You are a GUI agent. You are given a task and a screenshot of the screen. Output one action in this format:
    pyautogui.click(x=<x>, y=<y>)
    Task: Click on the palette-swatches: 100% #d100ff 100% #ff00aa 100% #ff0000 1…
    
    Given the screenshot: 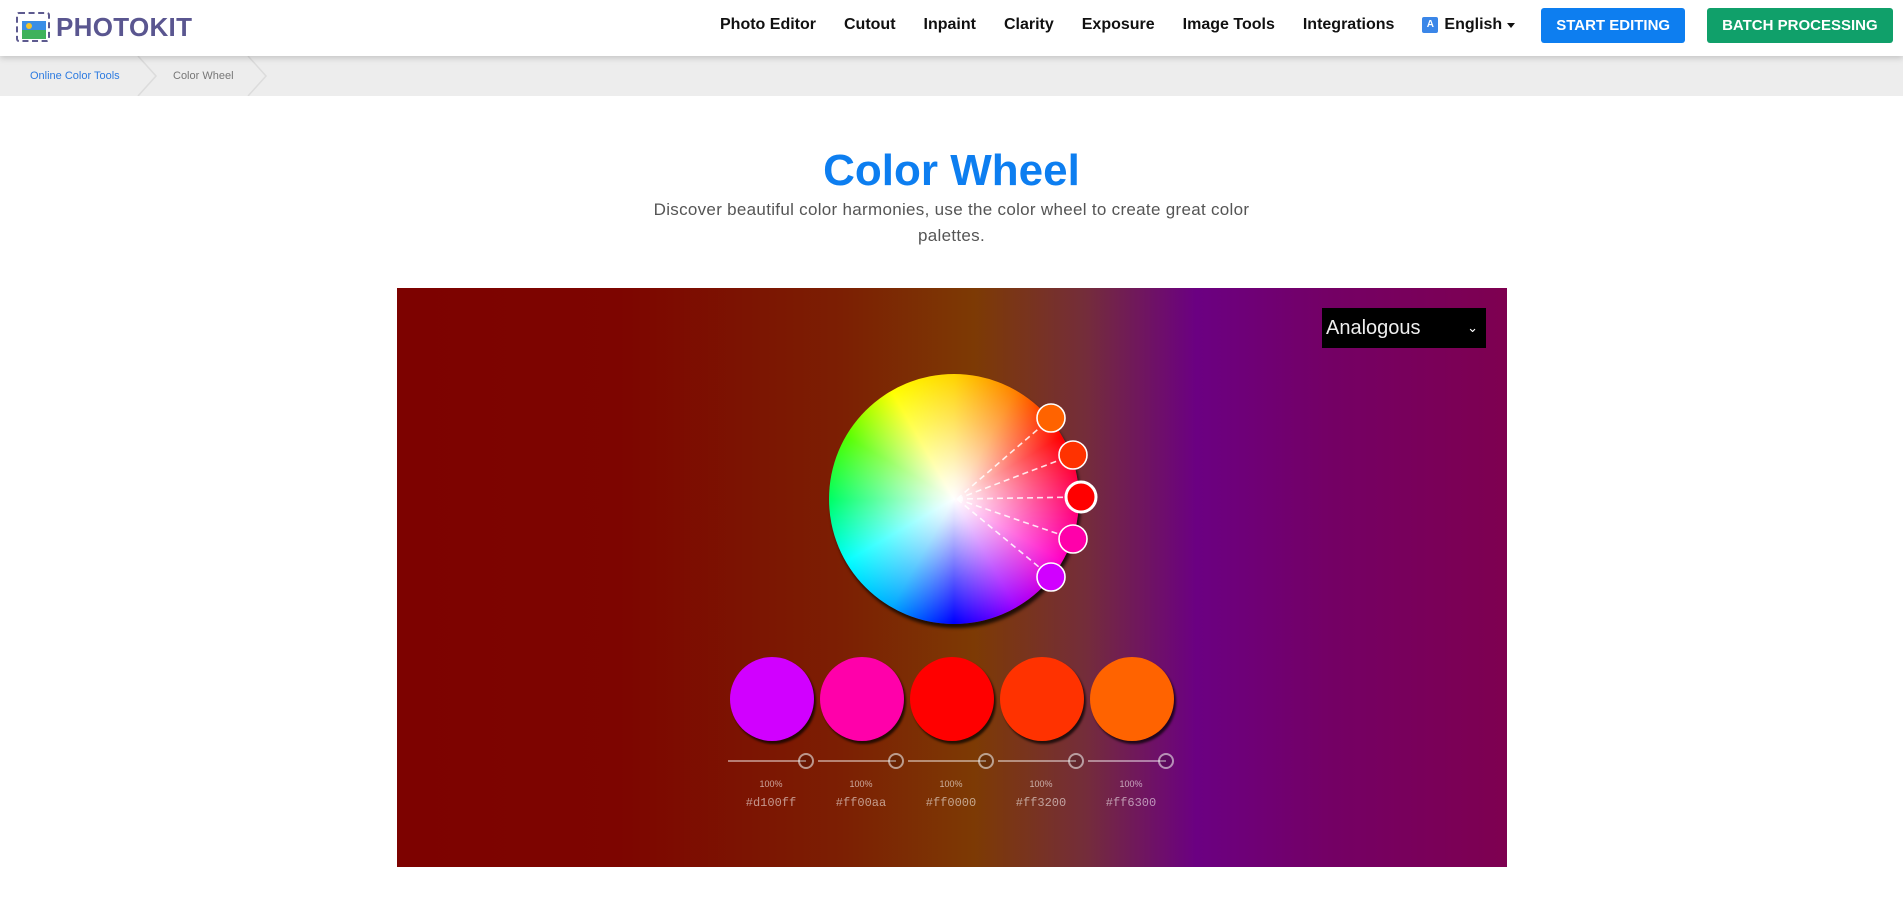 What is the action you would take?
    pyautogui.click(x=953, y=733)
    